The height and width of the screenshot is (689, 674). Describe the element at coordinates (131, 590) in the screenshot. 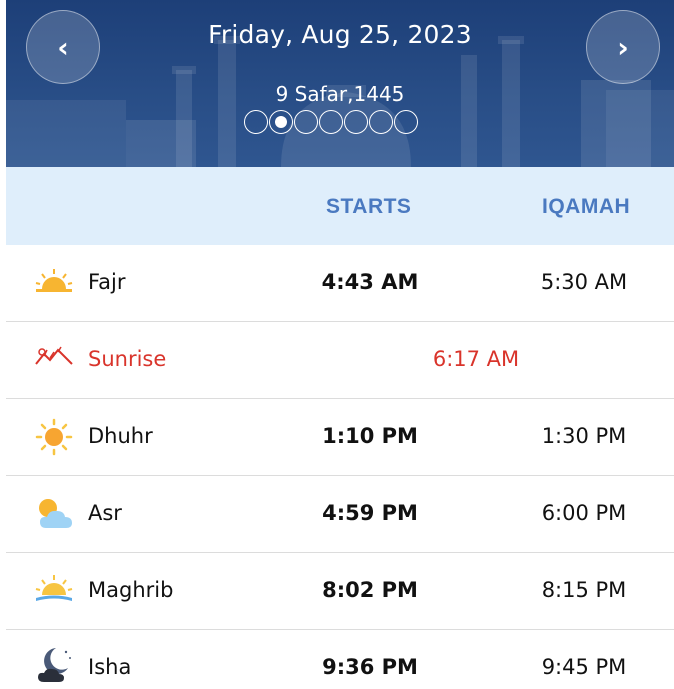

I see `prayer-name: Maghrib` at that location.